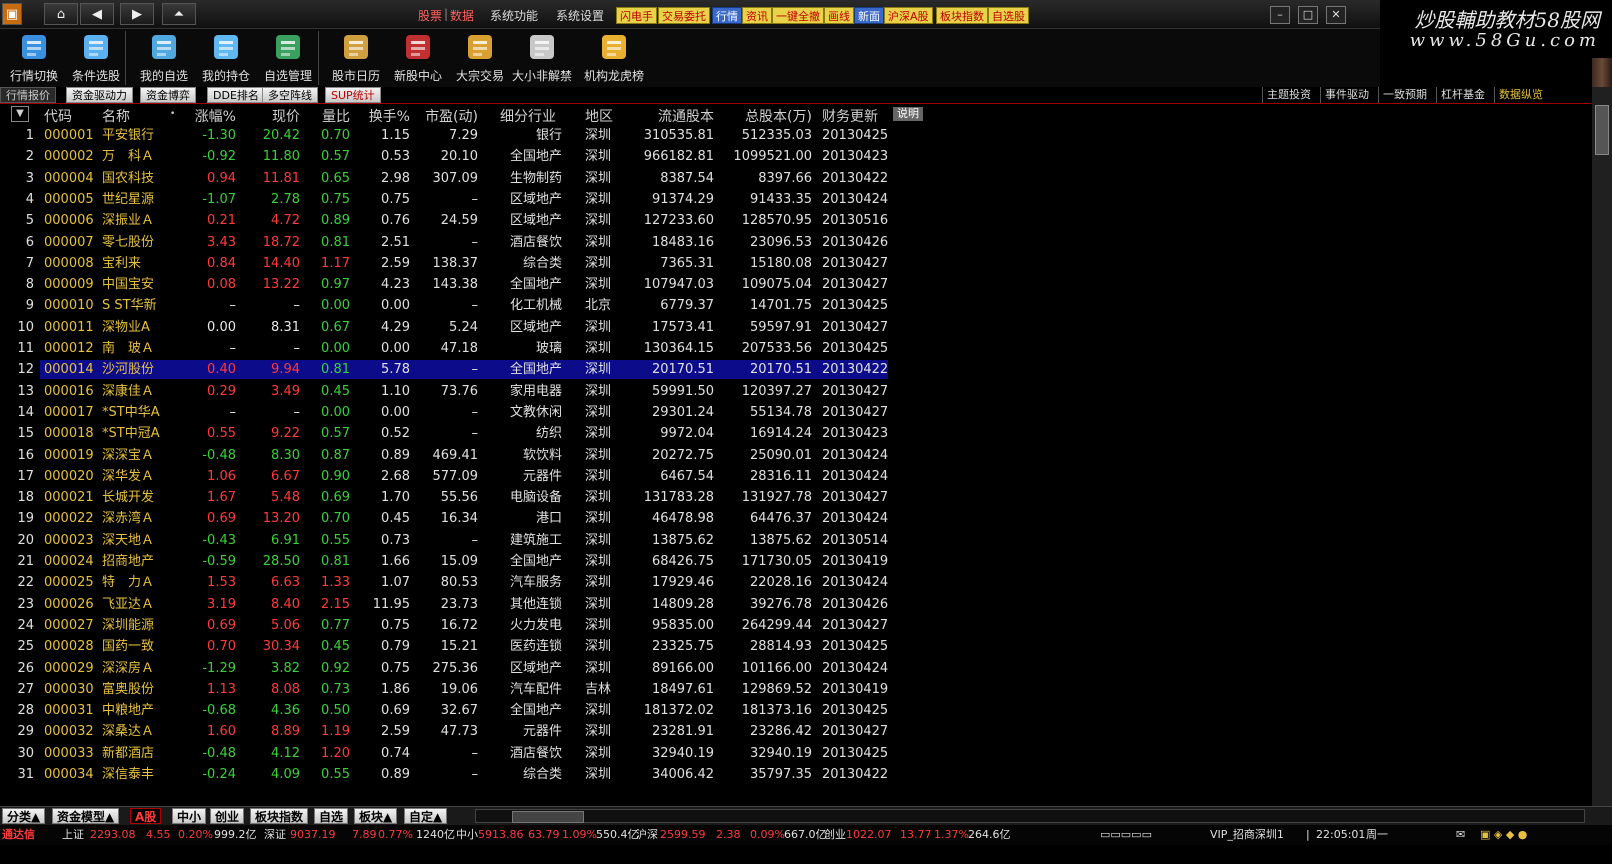 Image resolution: width=1612 pixels, height=864 pixels. What do you see at coordinates (227, 816) in the screenshot?
I see `market-tab-4: 创业` at bounding box center [227, 816].